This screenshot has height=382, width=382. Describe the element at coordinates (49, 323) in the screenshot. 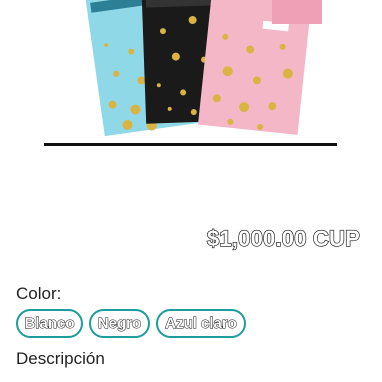

I see `color-option-blanco: Blanco` at that location.